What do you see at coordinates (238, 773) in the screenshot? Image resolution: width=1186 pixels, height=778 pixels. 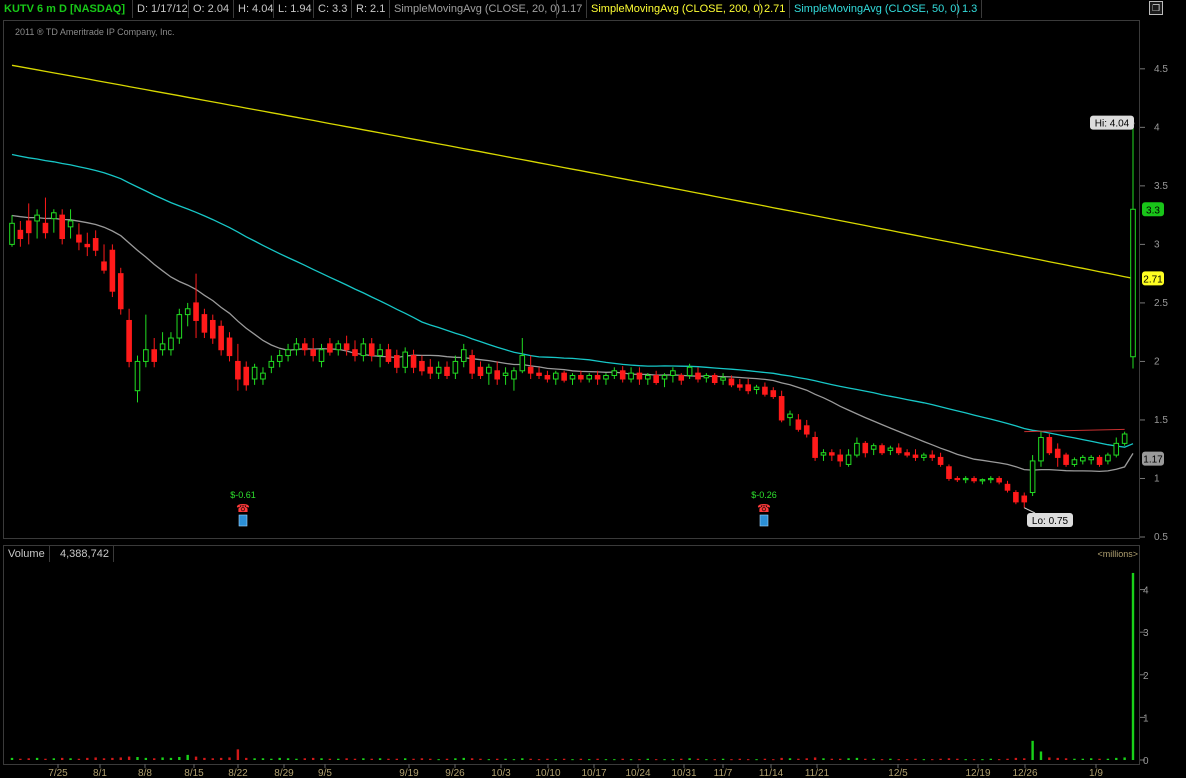 I see `date-tick-label: 8/22` at bounding box center [238, 773].